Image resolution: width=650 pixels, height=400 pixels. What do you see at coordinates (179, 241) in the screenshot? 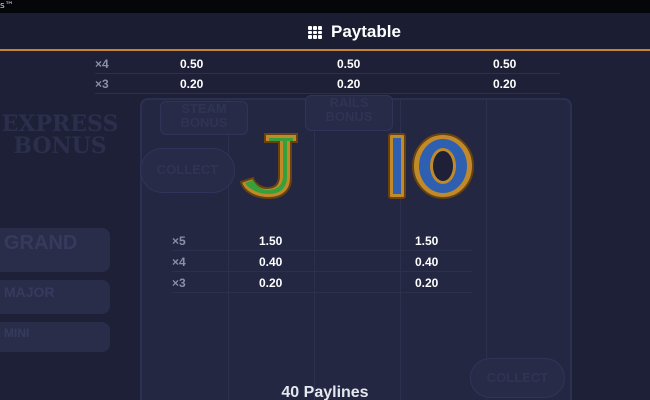
I see `multiplier-label: ×5` at bounding box center [179, 241].